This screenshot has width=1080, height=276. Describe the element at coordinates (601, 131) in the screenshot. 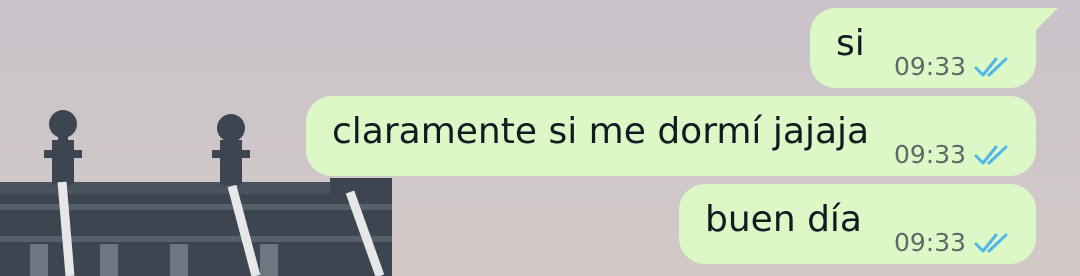

I see `message-text: claramente si me dormí jajaja` at that location.